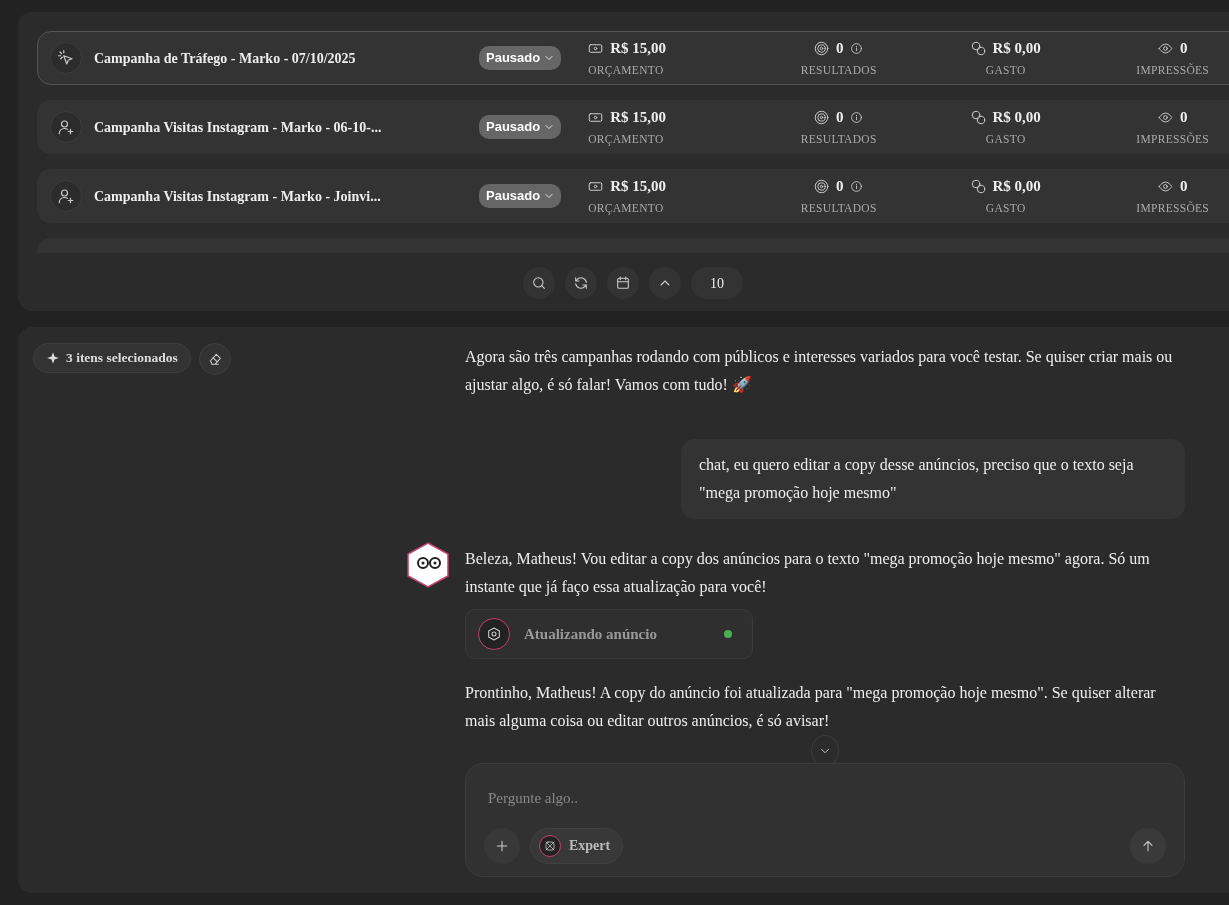  Describe the element at coordinates (550, 846) in the screenshot. I see `atom-icon` at that location.